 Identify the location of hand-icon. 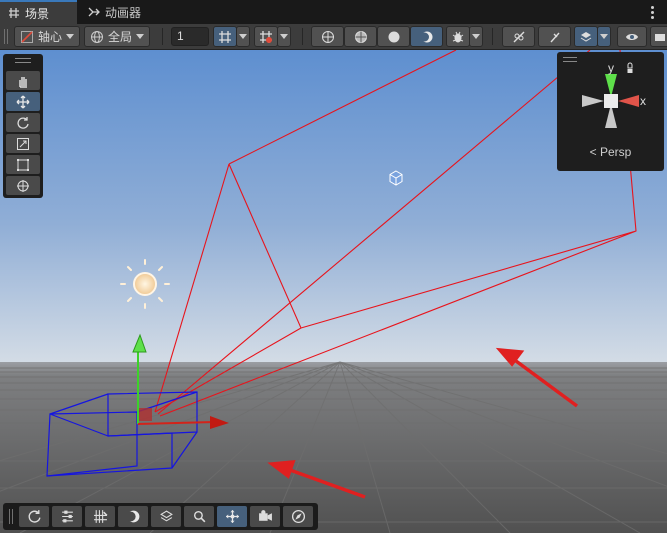
(23, 82).